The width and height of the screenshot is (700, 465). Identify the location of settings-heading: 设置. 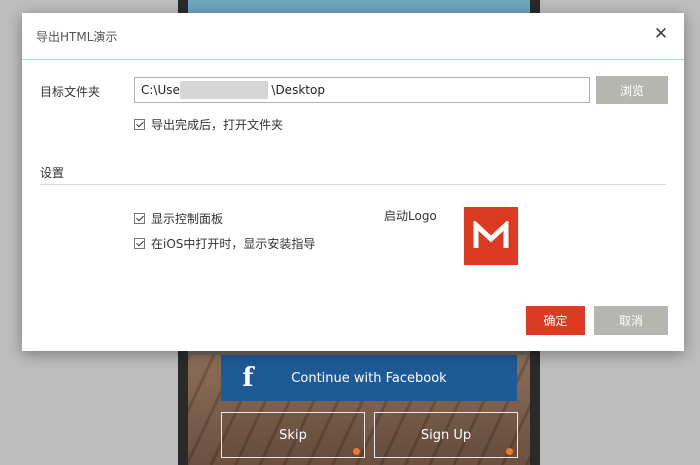
(52, 173).